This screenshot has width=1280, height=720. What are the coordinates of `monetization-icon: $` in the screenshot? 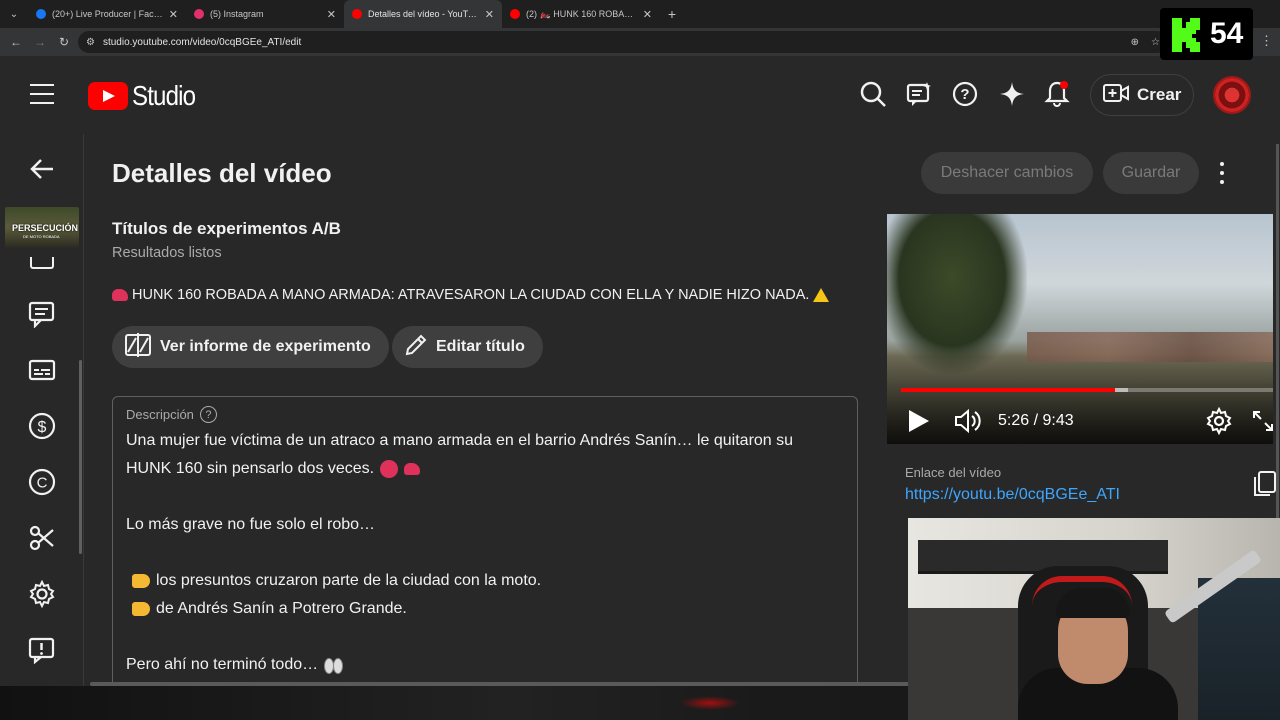 It's located at (42, 426).